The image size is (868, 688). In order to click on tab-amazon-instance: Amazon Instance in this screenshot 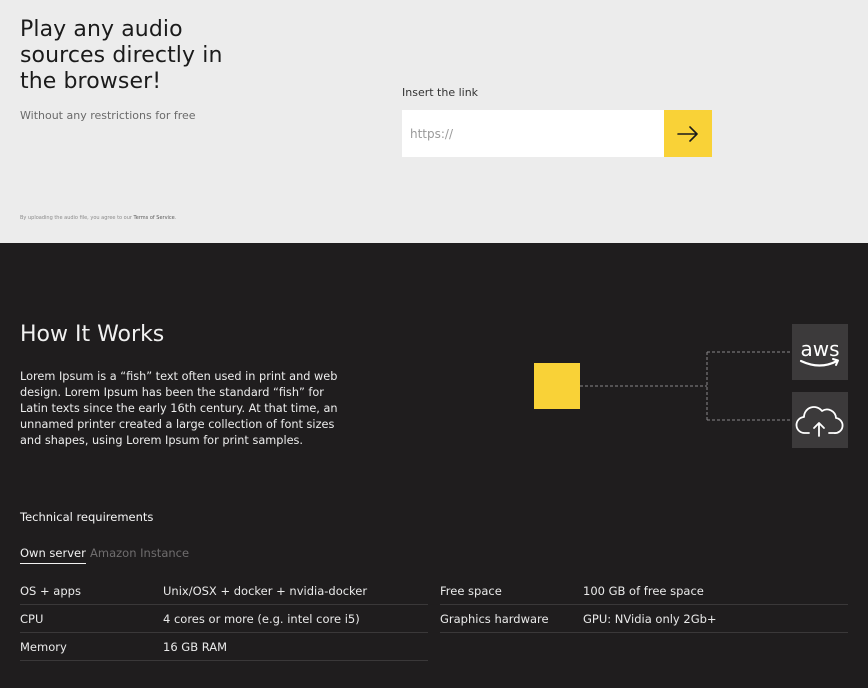, I will do `click(139, 554)`.